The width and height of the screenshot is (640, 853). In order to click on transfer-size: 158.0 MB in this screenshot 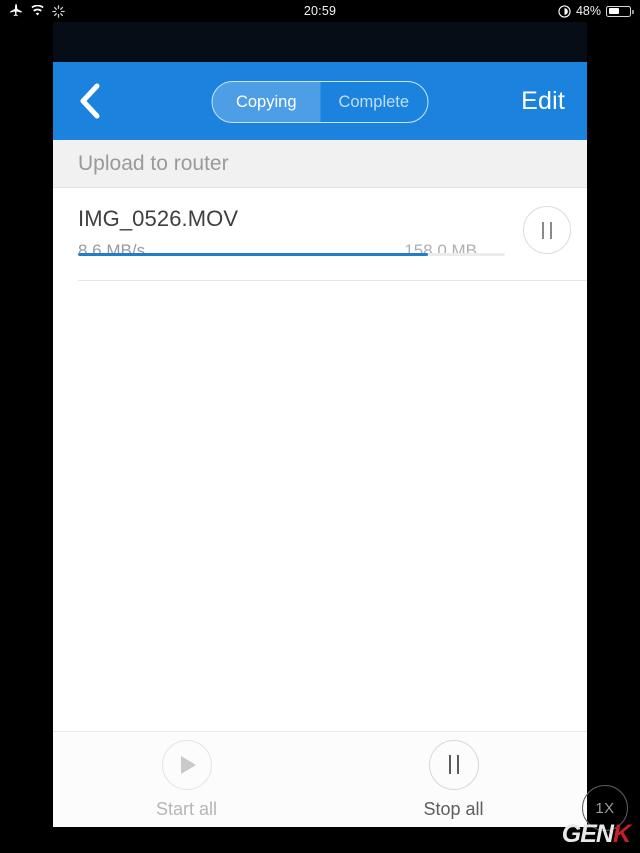, I will do `click(440, 250)`.